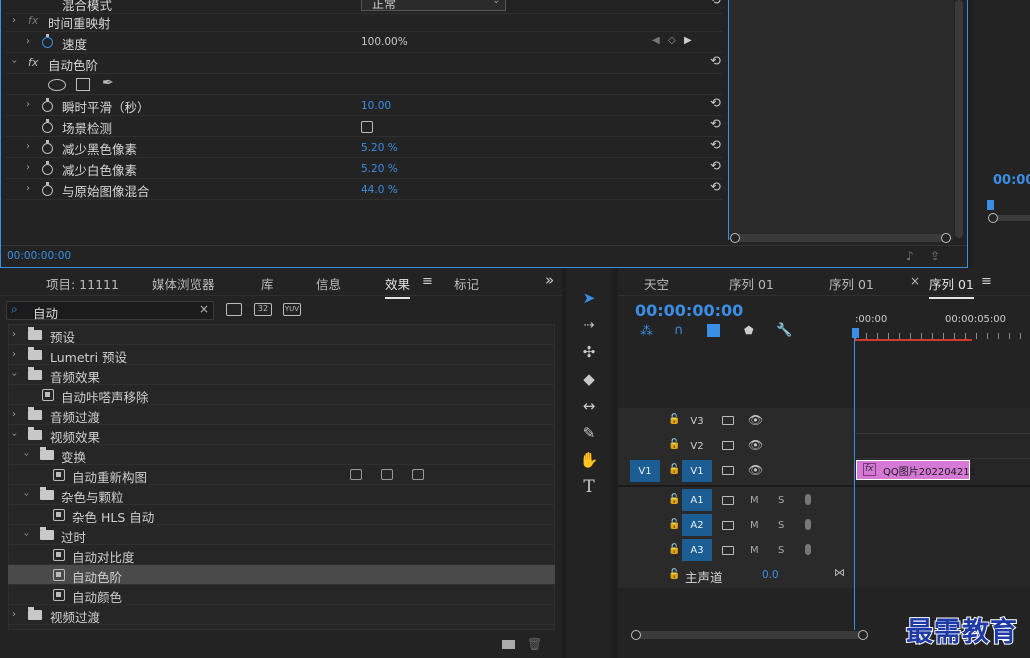 Image resolution: width=1030 pixels, height=658 pixels. I want to click on pen-mask-icon: ✒, so click(108, 83).